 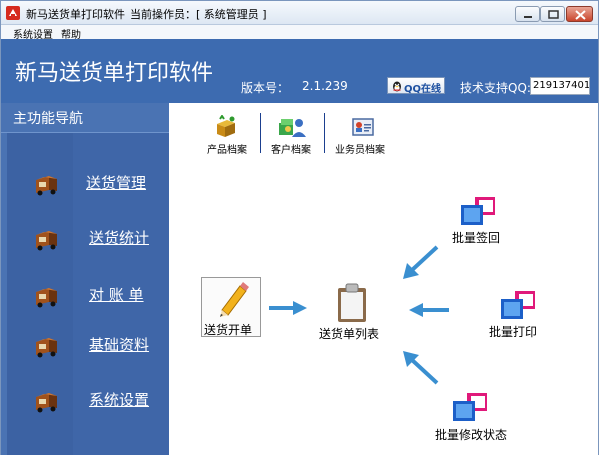 I want to click on current-operator: 当前操作员：[ 系统管理员 ], so click(x=198, y=14).